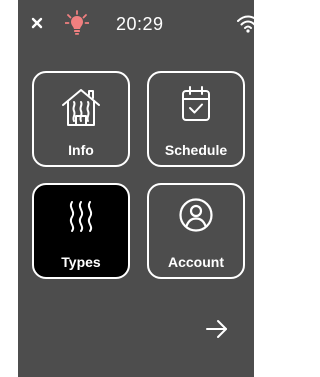 The width and height of the screenshot is (320, 377). I want to click on user-icon, so click(196, 215).